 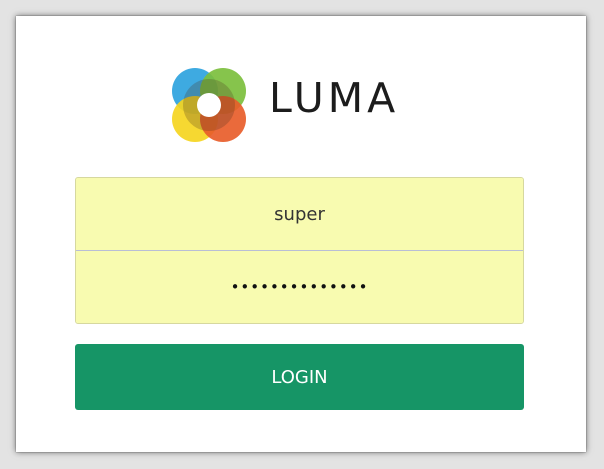 What do you see at coordinates (299, 287) in the screenshot?
I see `password-field` at bounding box center [299, 287].